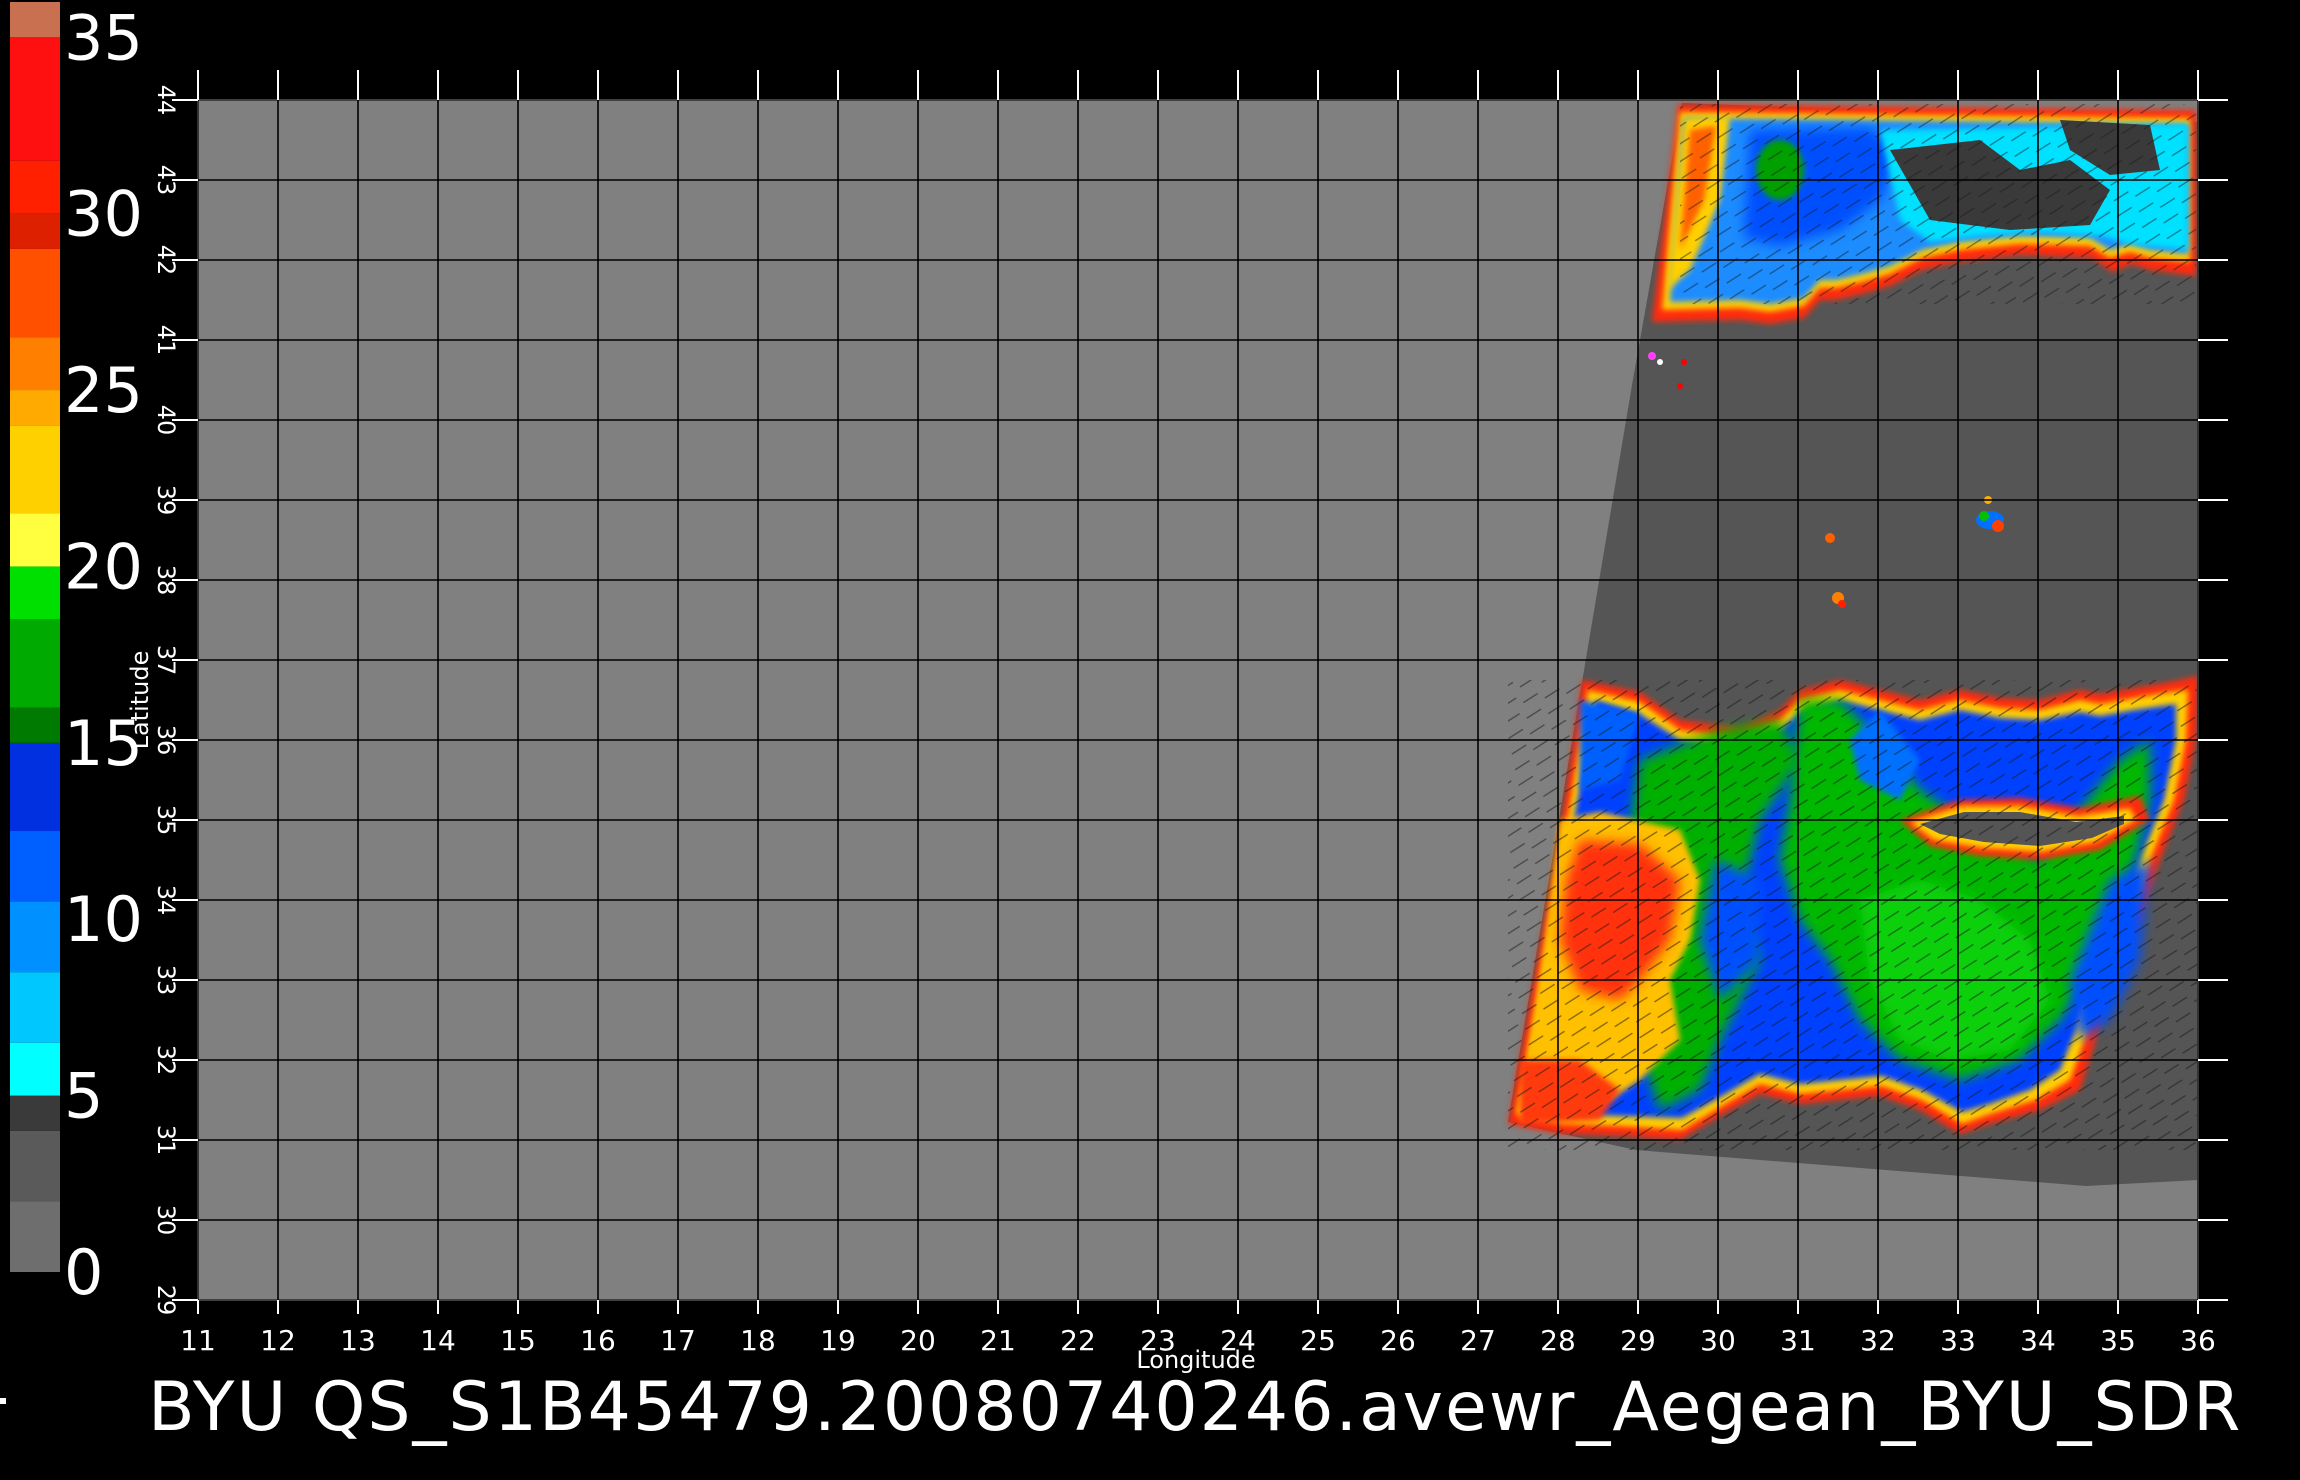 This screenshot has height=1480, width=2300. Describe the element at coordinates (103, 37) in the screenshot. I see `colorbar-tick-label: 35` at that location.